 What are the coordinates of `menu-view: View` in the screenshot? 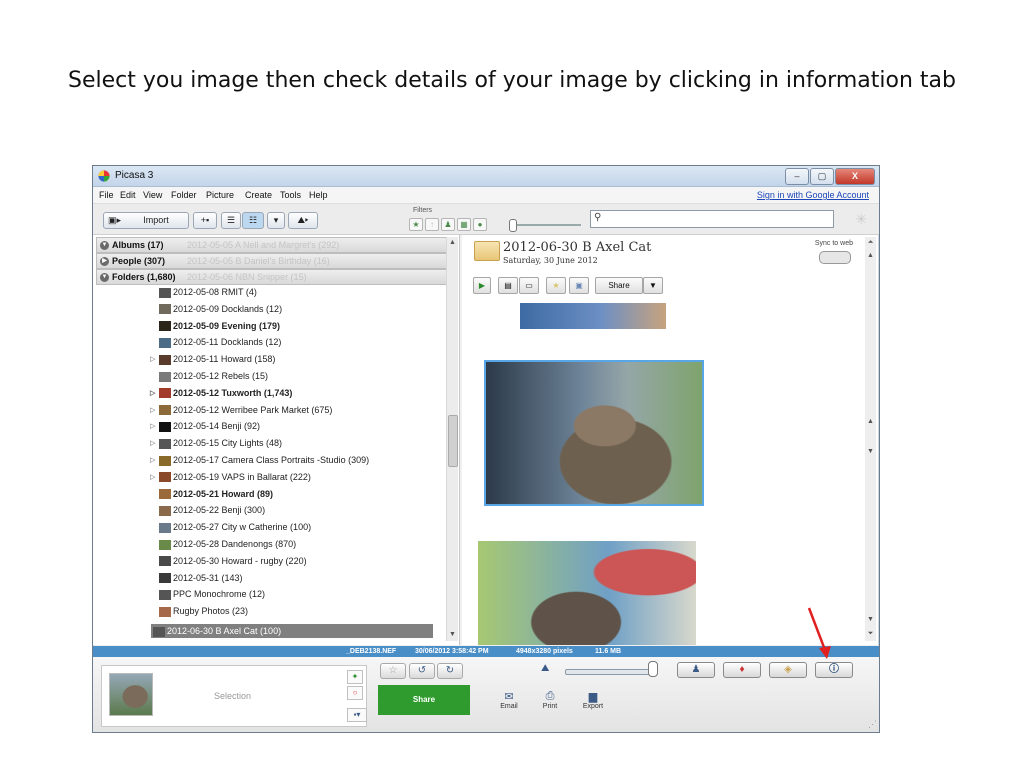 It's located at (152, 195).